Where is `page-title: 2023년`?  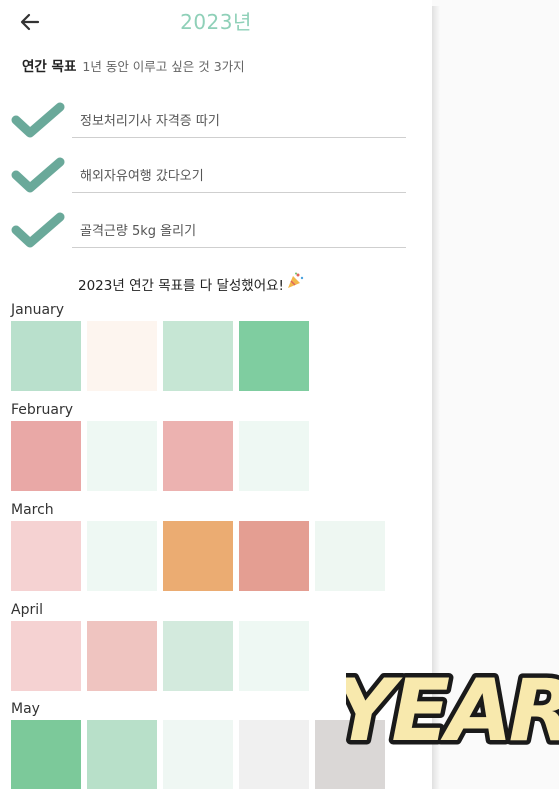 page-title: 2023년 is located at coordinates (216, 22).